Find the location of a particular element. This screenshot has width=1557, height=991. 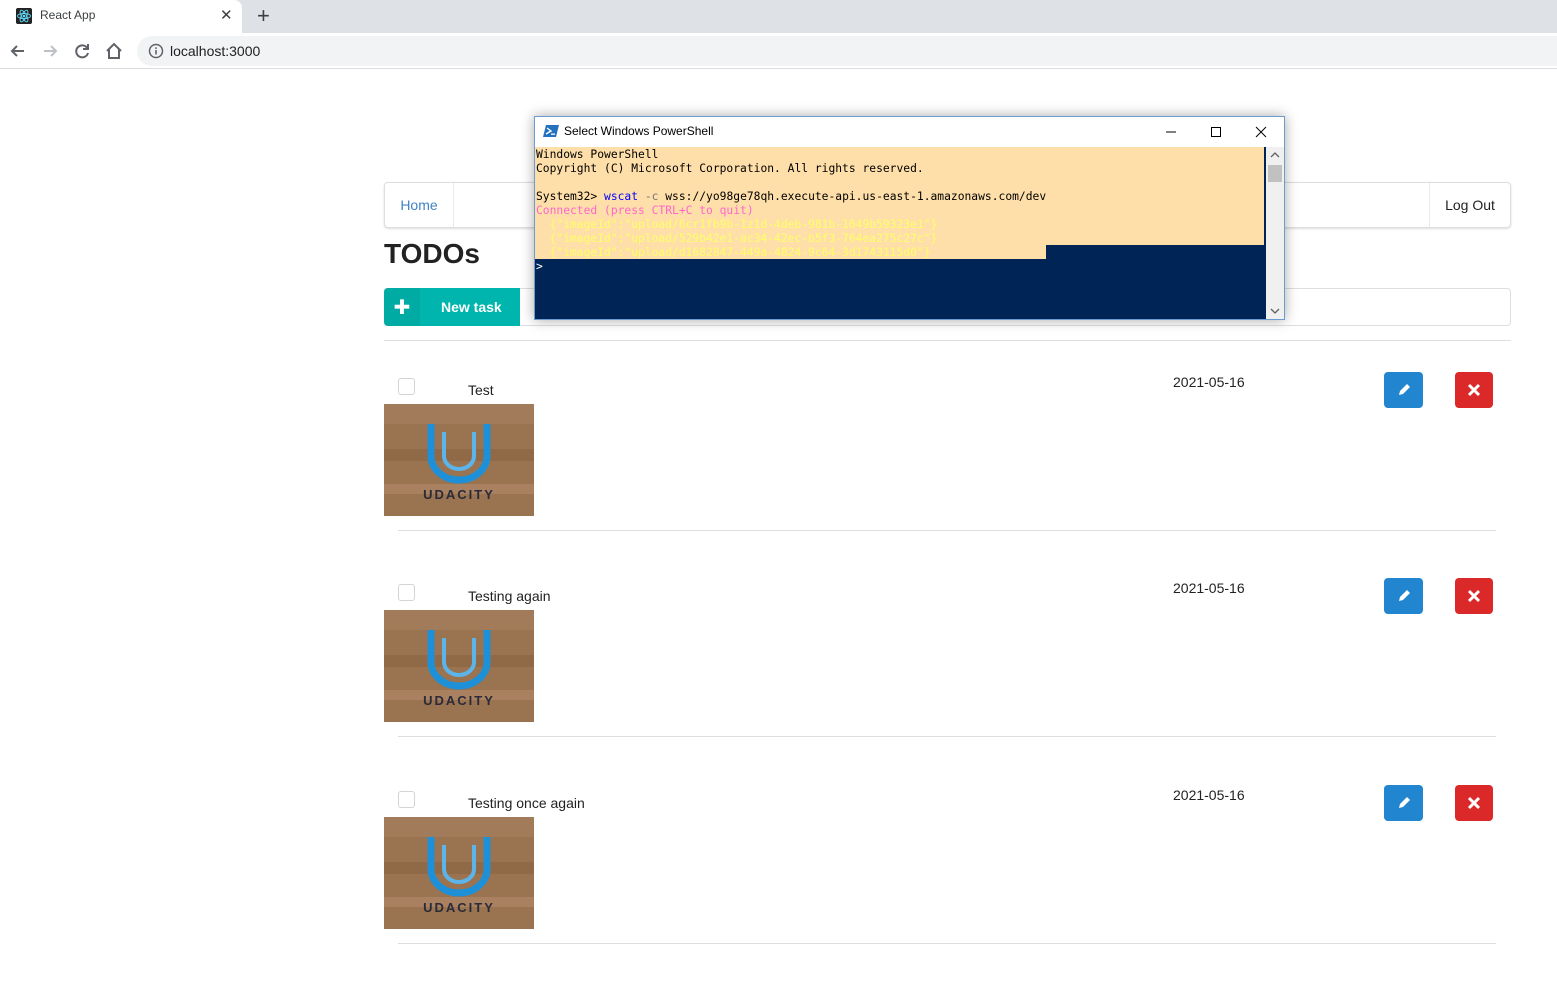

tab-title: React App is located at coordinates (68, 15).